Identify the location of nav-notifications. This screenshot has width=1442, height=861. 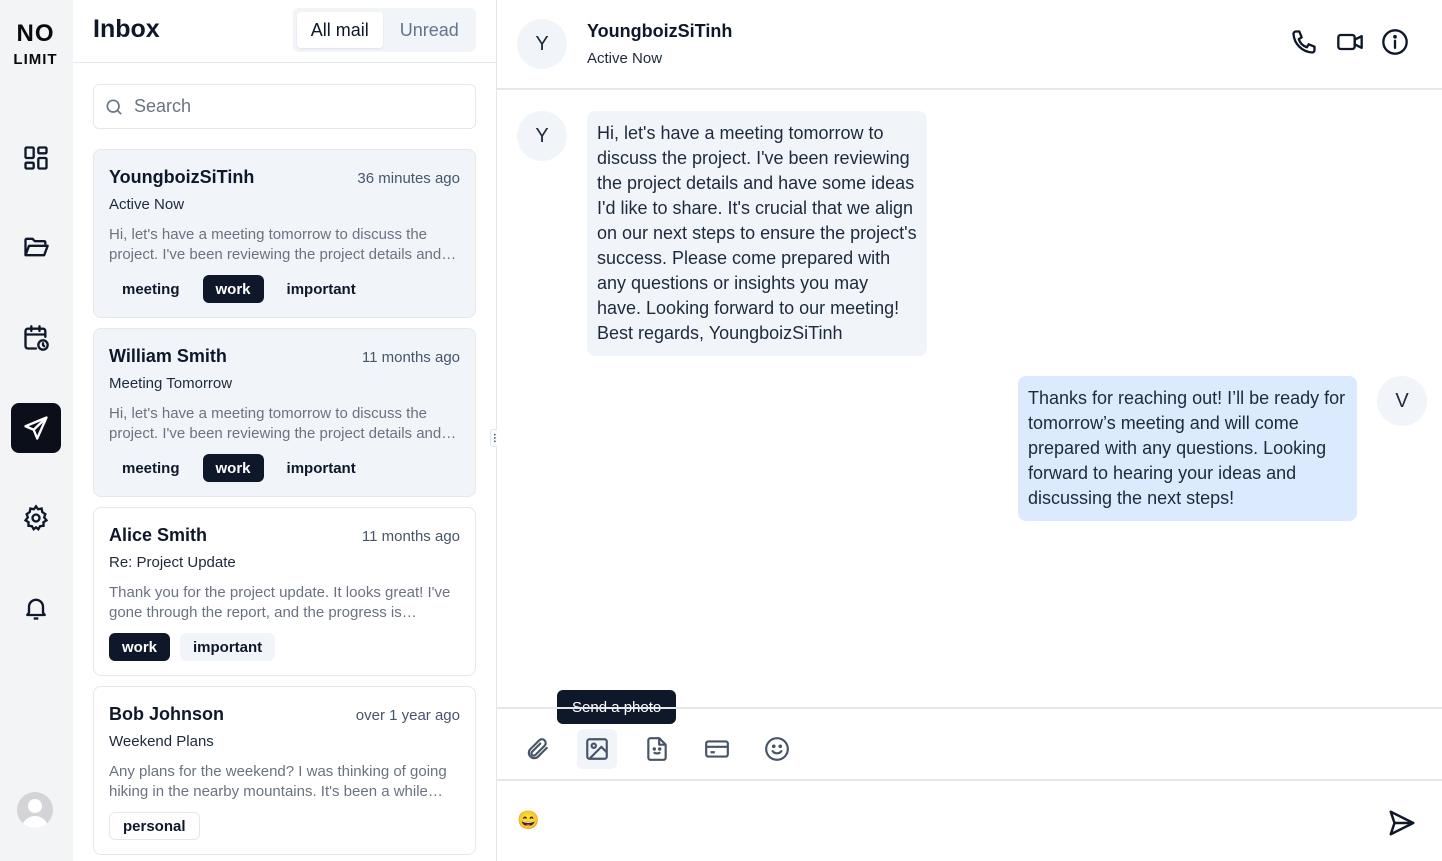
(36, 608).